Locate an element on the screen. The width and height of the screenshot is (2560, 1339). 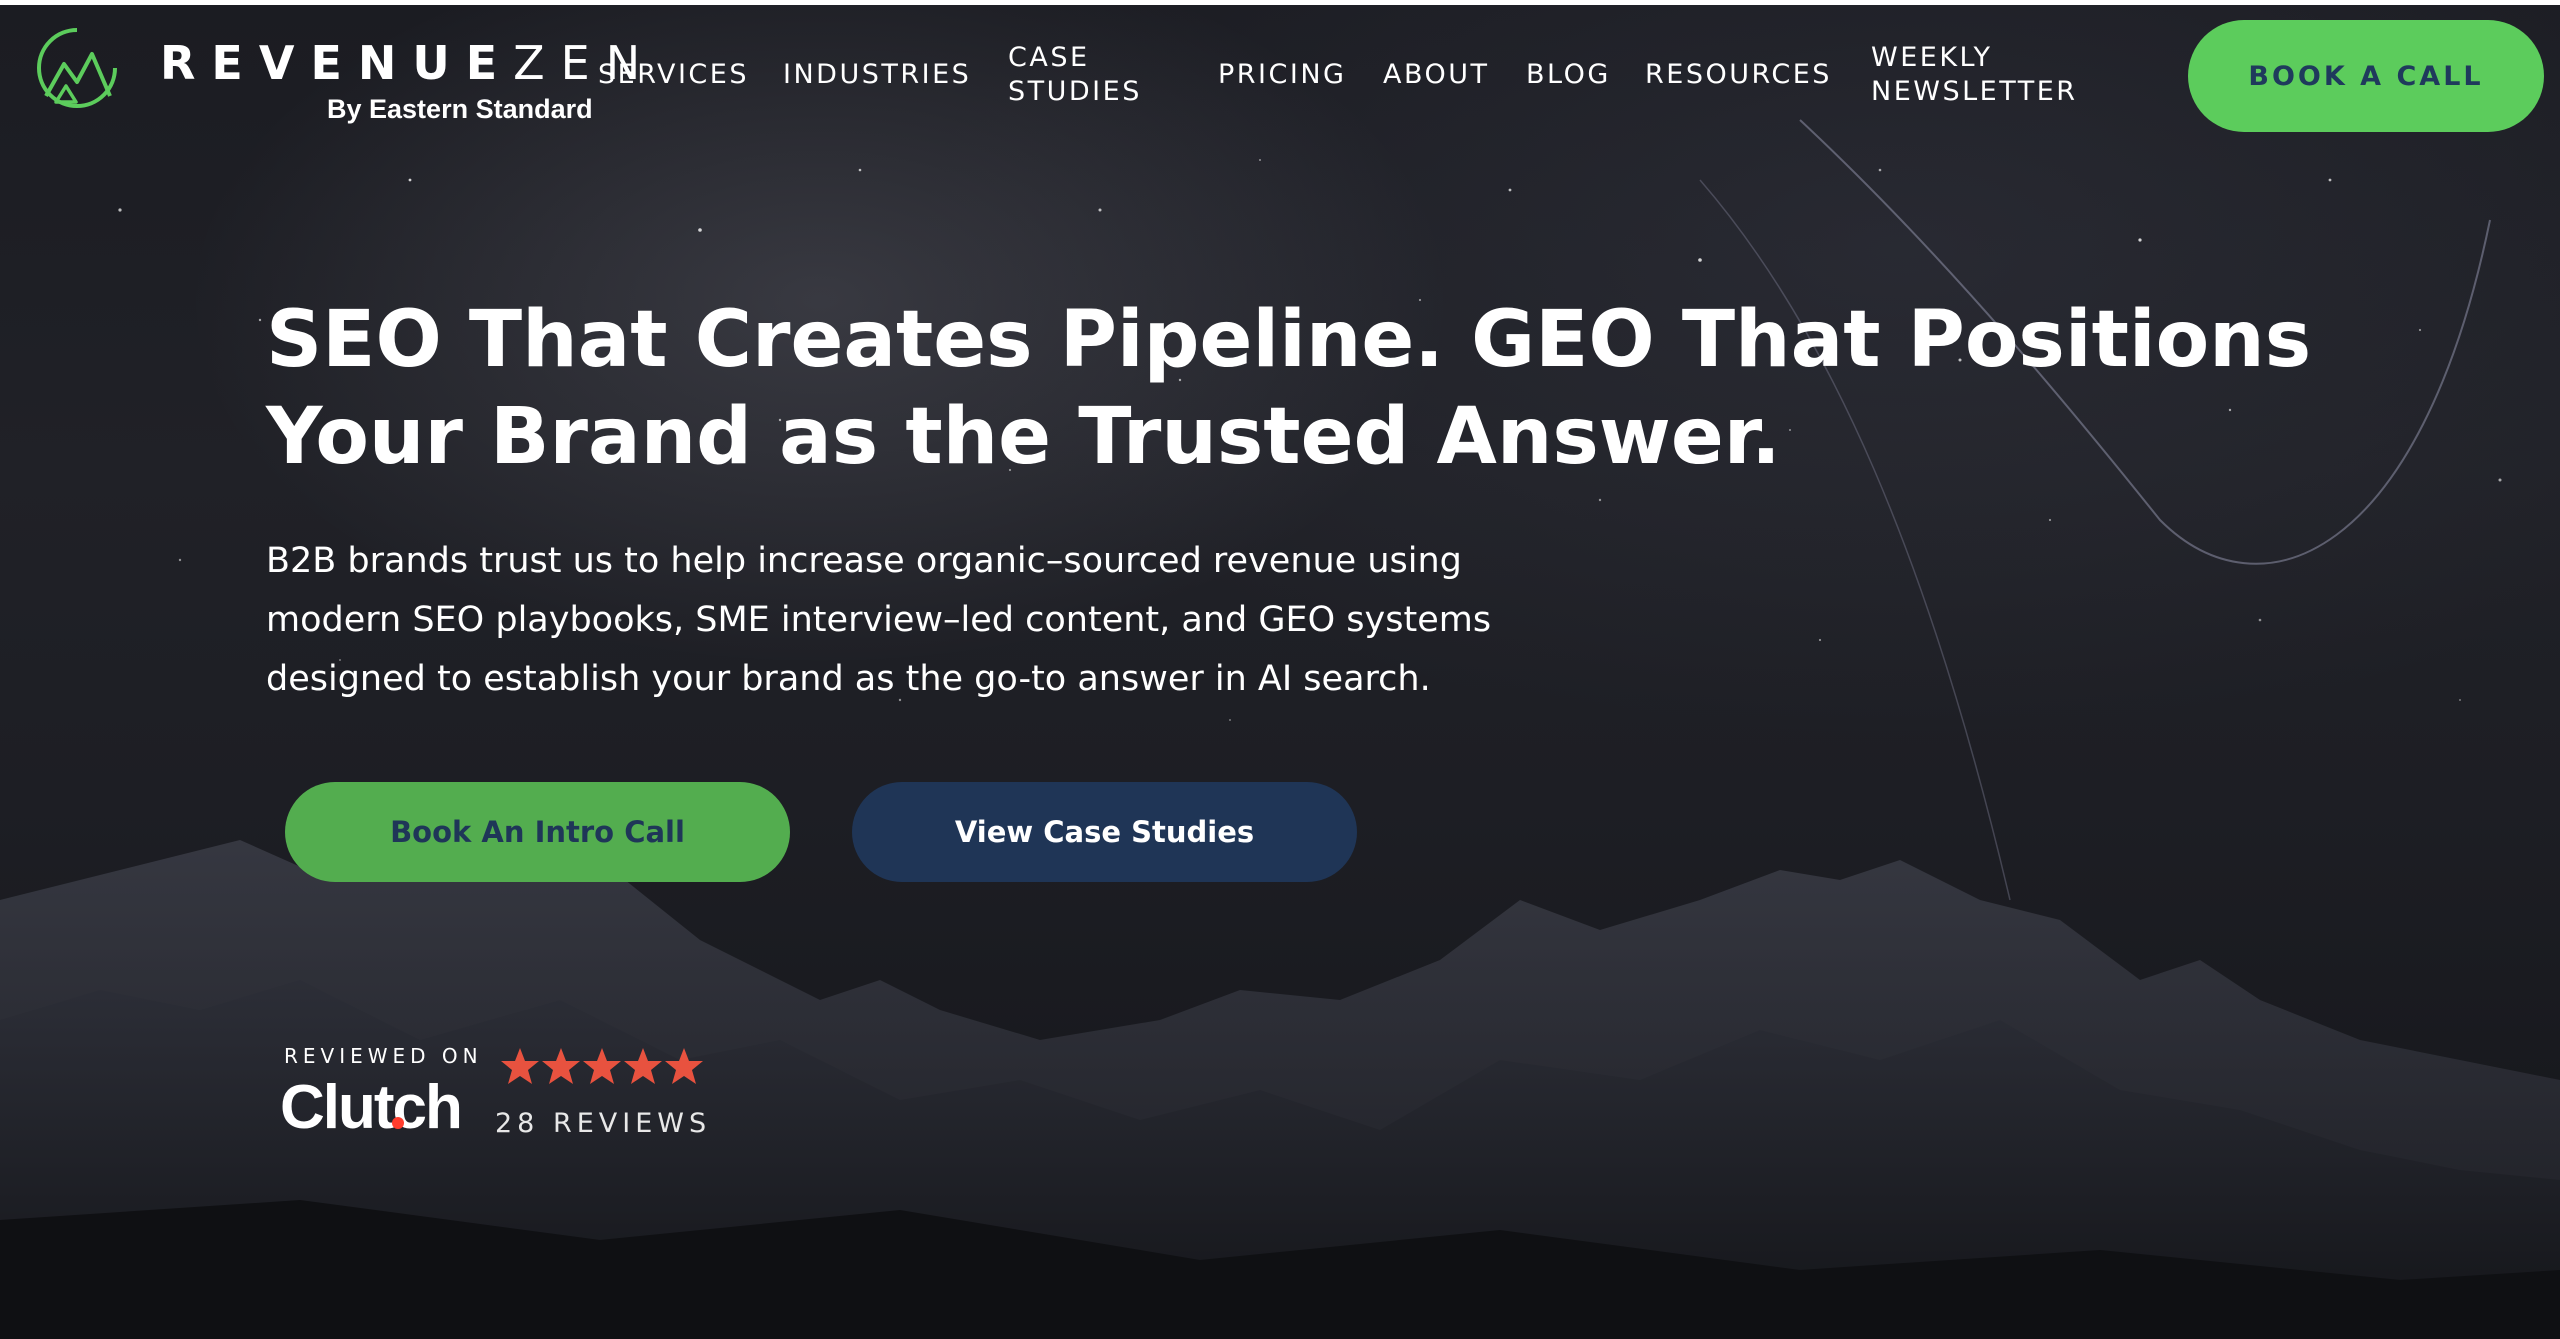
brand-name: REVENUEZEN is located at coordinates (408, 63).